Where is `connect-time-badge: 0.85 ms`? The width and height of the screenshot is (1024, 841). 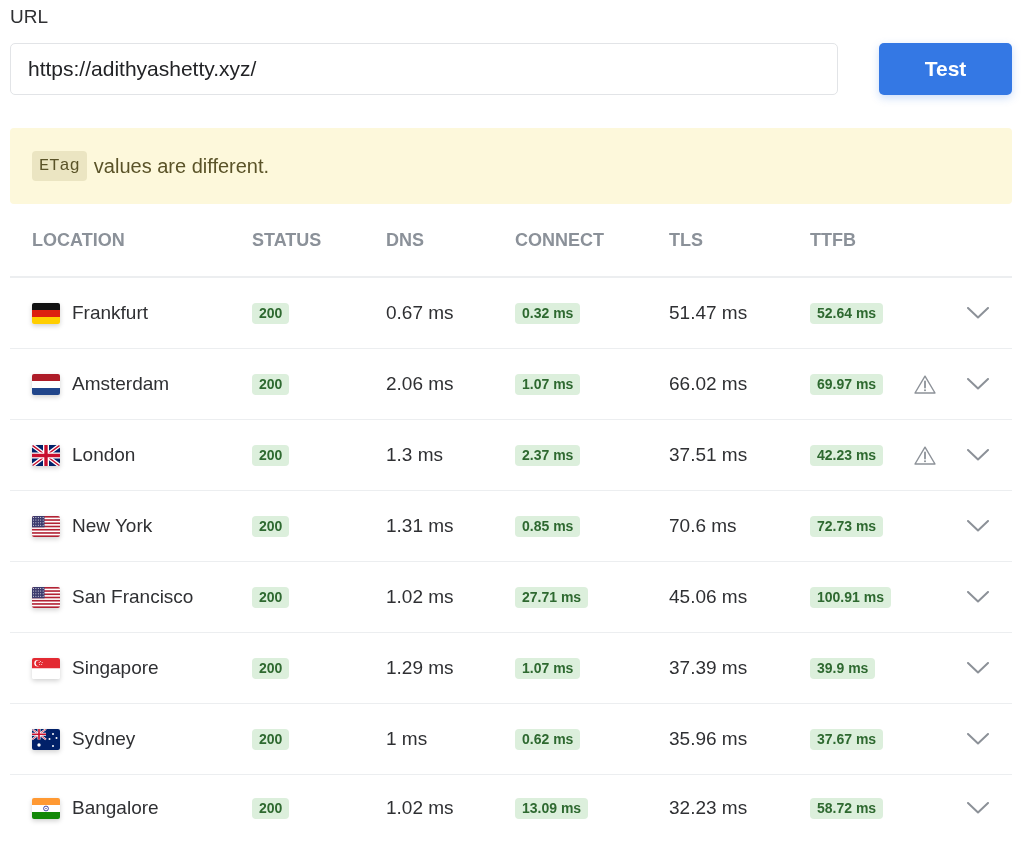 connect-time-badge: 0.85 ms is located at coordinates (548, 526).